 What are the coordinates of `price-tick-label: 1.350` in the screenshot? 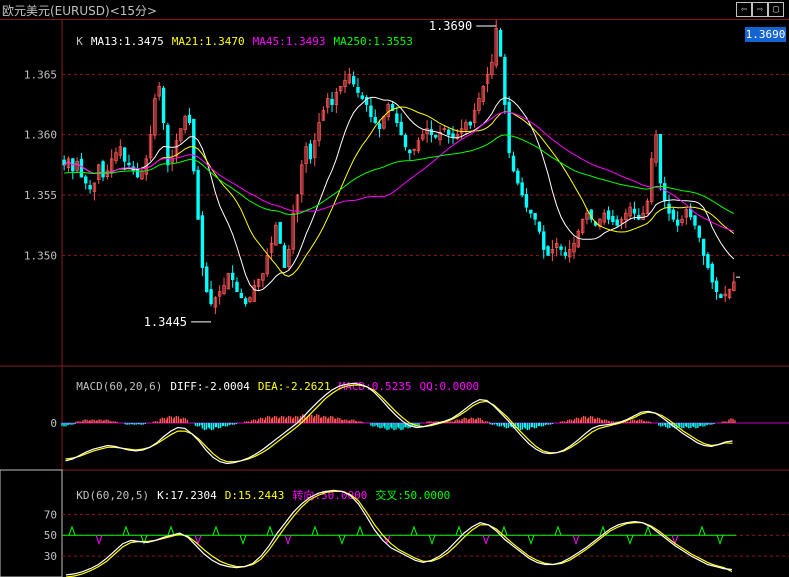 It's located at (40, 255).